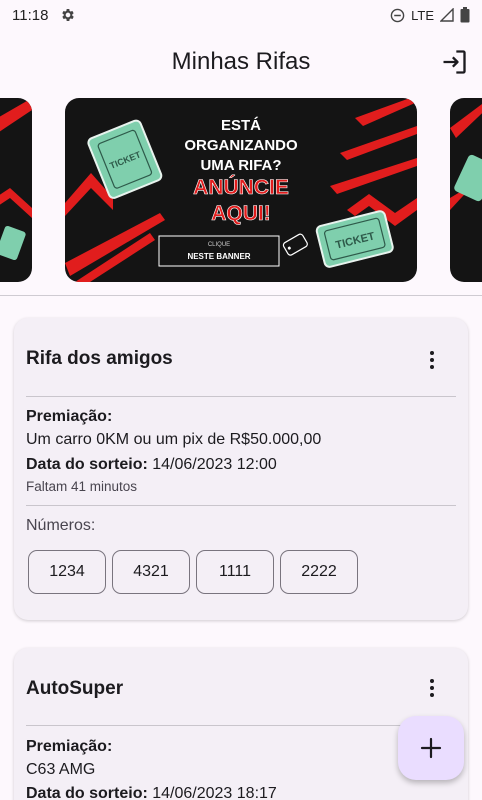 This screenshot has width=482, height=800. What do you see at coordinates (193, 572) in the screenshot?
I see `numbers-list: 1234 4321 1111 2222` at bounding box center [193, 572].